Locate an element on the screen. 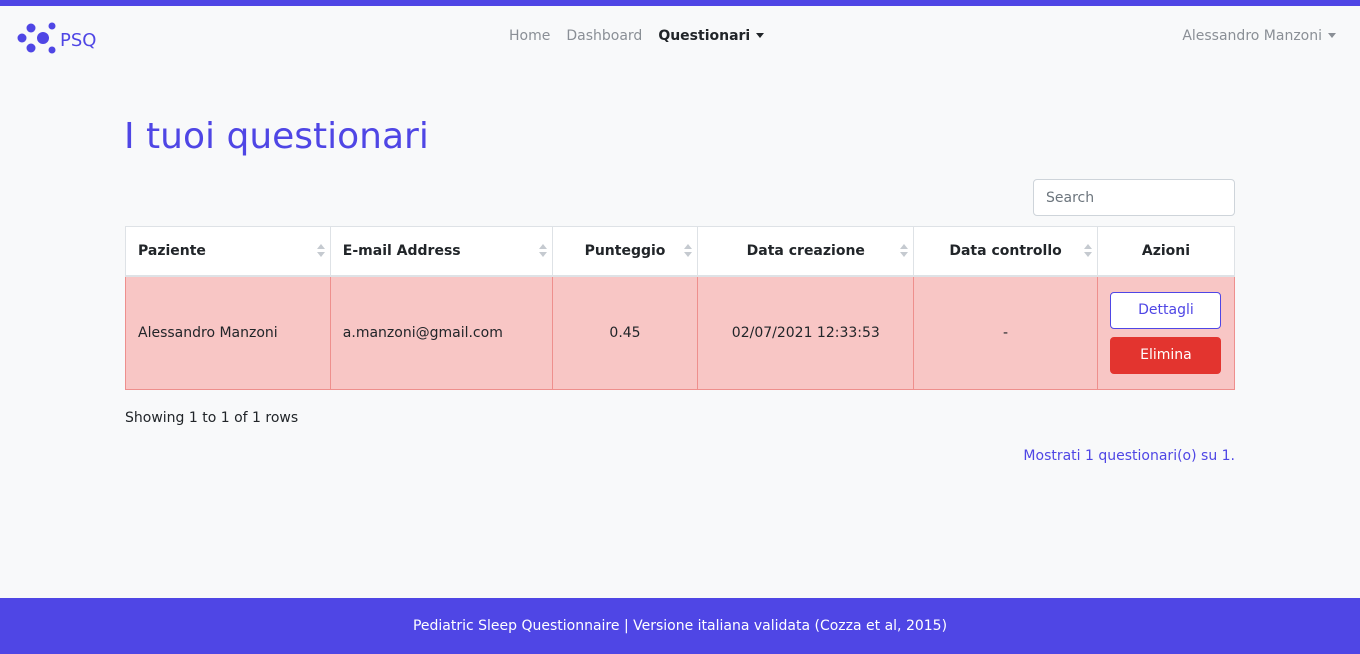 The width and height of the screenshot is (1360, 654). nav-questionari-label: Questionari is located at coordinates (704, 36).